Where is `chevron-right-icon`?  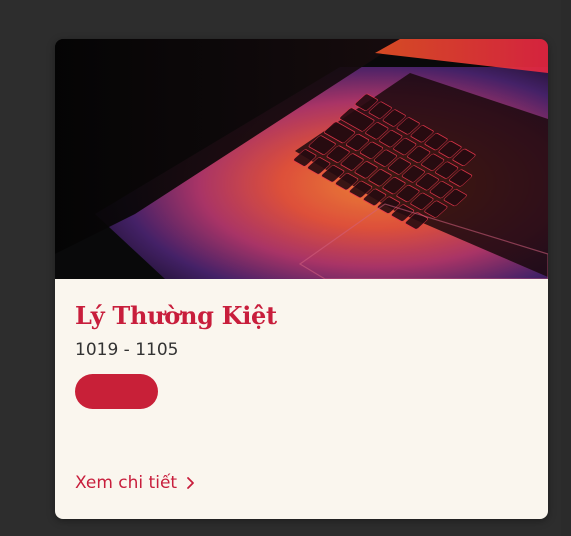 chevron-right-icon is located at coordinates (191, 483).